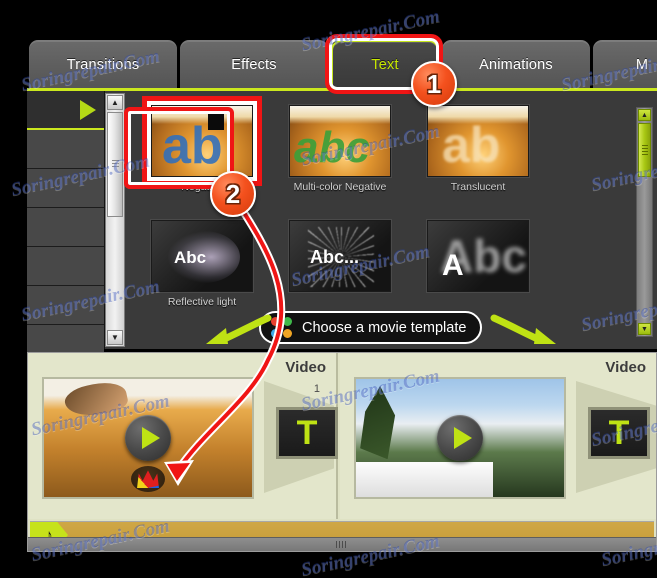  What do you see at coordinates (65, 110) in the screenshot?
I see `sidebar-item-current` at bounding box center [65, 110].